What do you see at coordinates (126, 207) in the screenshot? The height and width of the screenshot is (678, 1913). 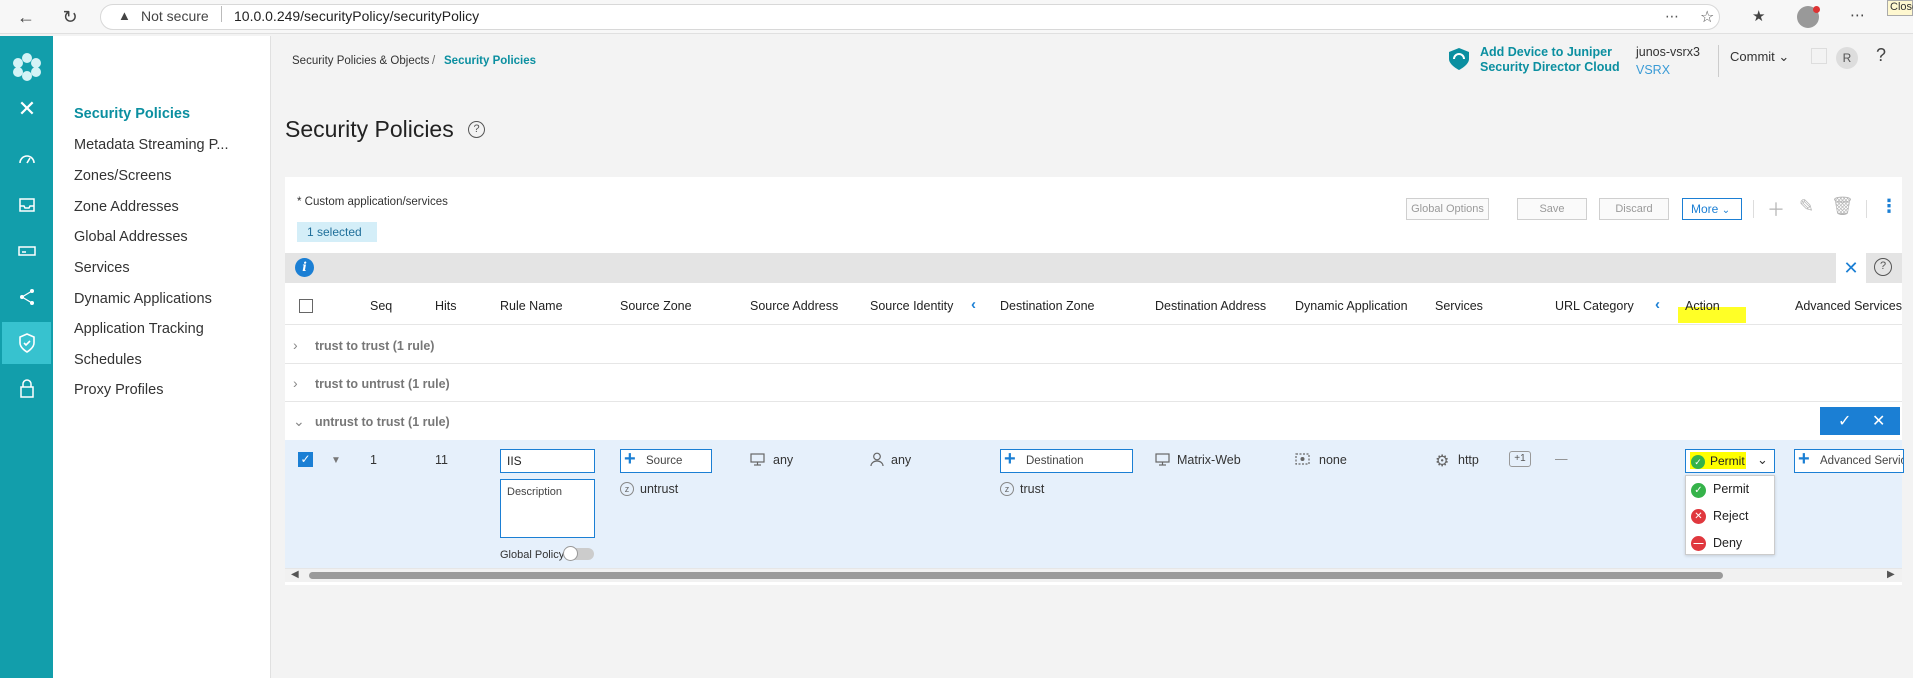 I see `sidebar-item-zone-addresses: Zone Addresses` at bounding box center [126, 207].